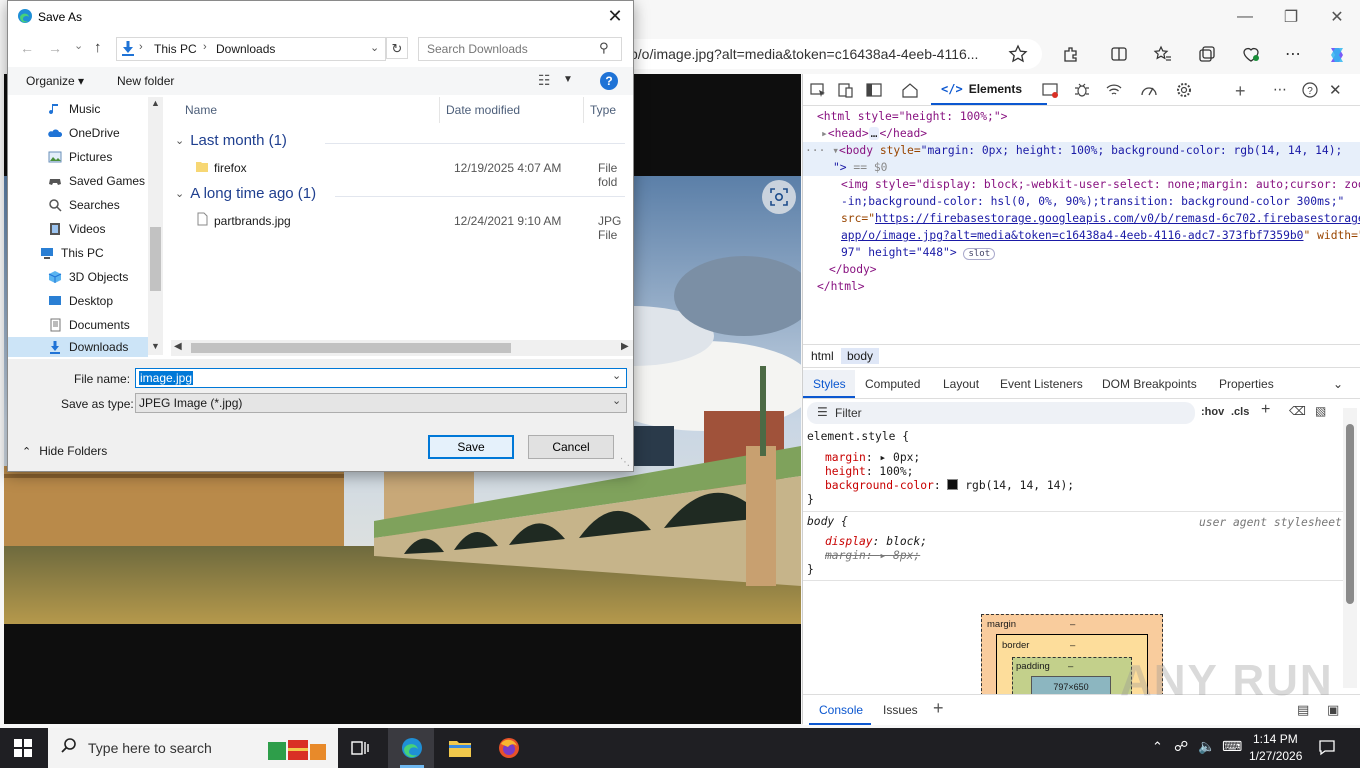  What do you see at coordinates (860, 167) in the screenshot?
I see `dom-body-open-end: "> == $0` at bounding box center [860, 167].